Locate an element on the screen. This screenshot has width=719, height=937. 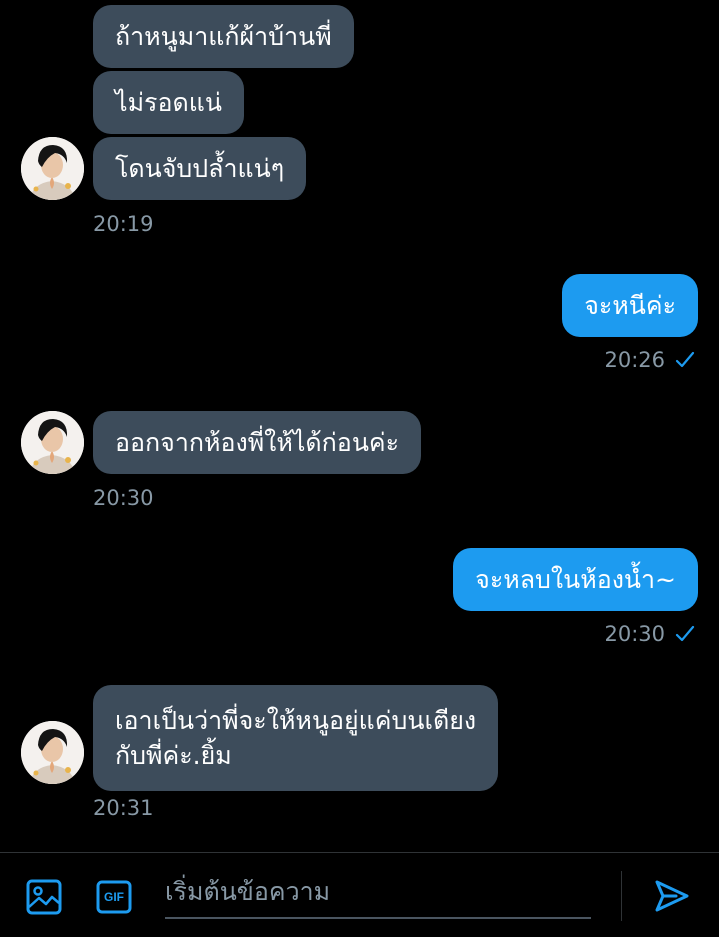
message-text: โดนจับปล้ำแน่ๆ is located at coordinates (200, 168).